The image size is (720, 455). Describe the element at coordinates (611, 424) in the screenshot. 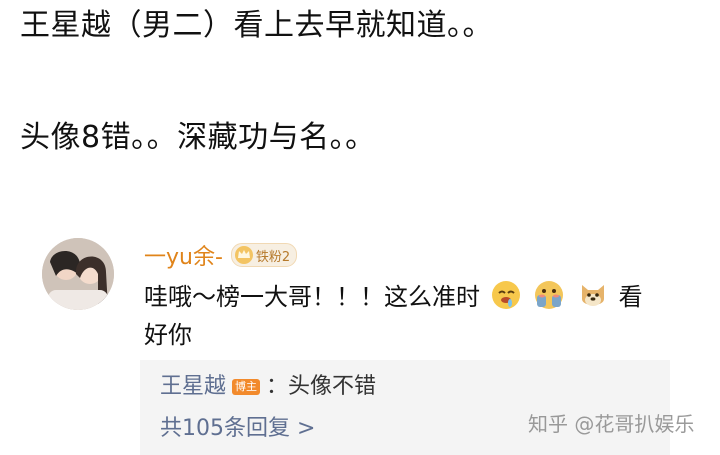

I see `watermark: 知乎 @花哥扒娱乐` at that location.